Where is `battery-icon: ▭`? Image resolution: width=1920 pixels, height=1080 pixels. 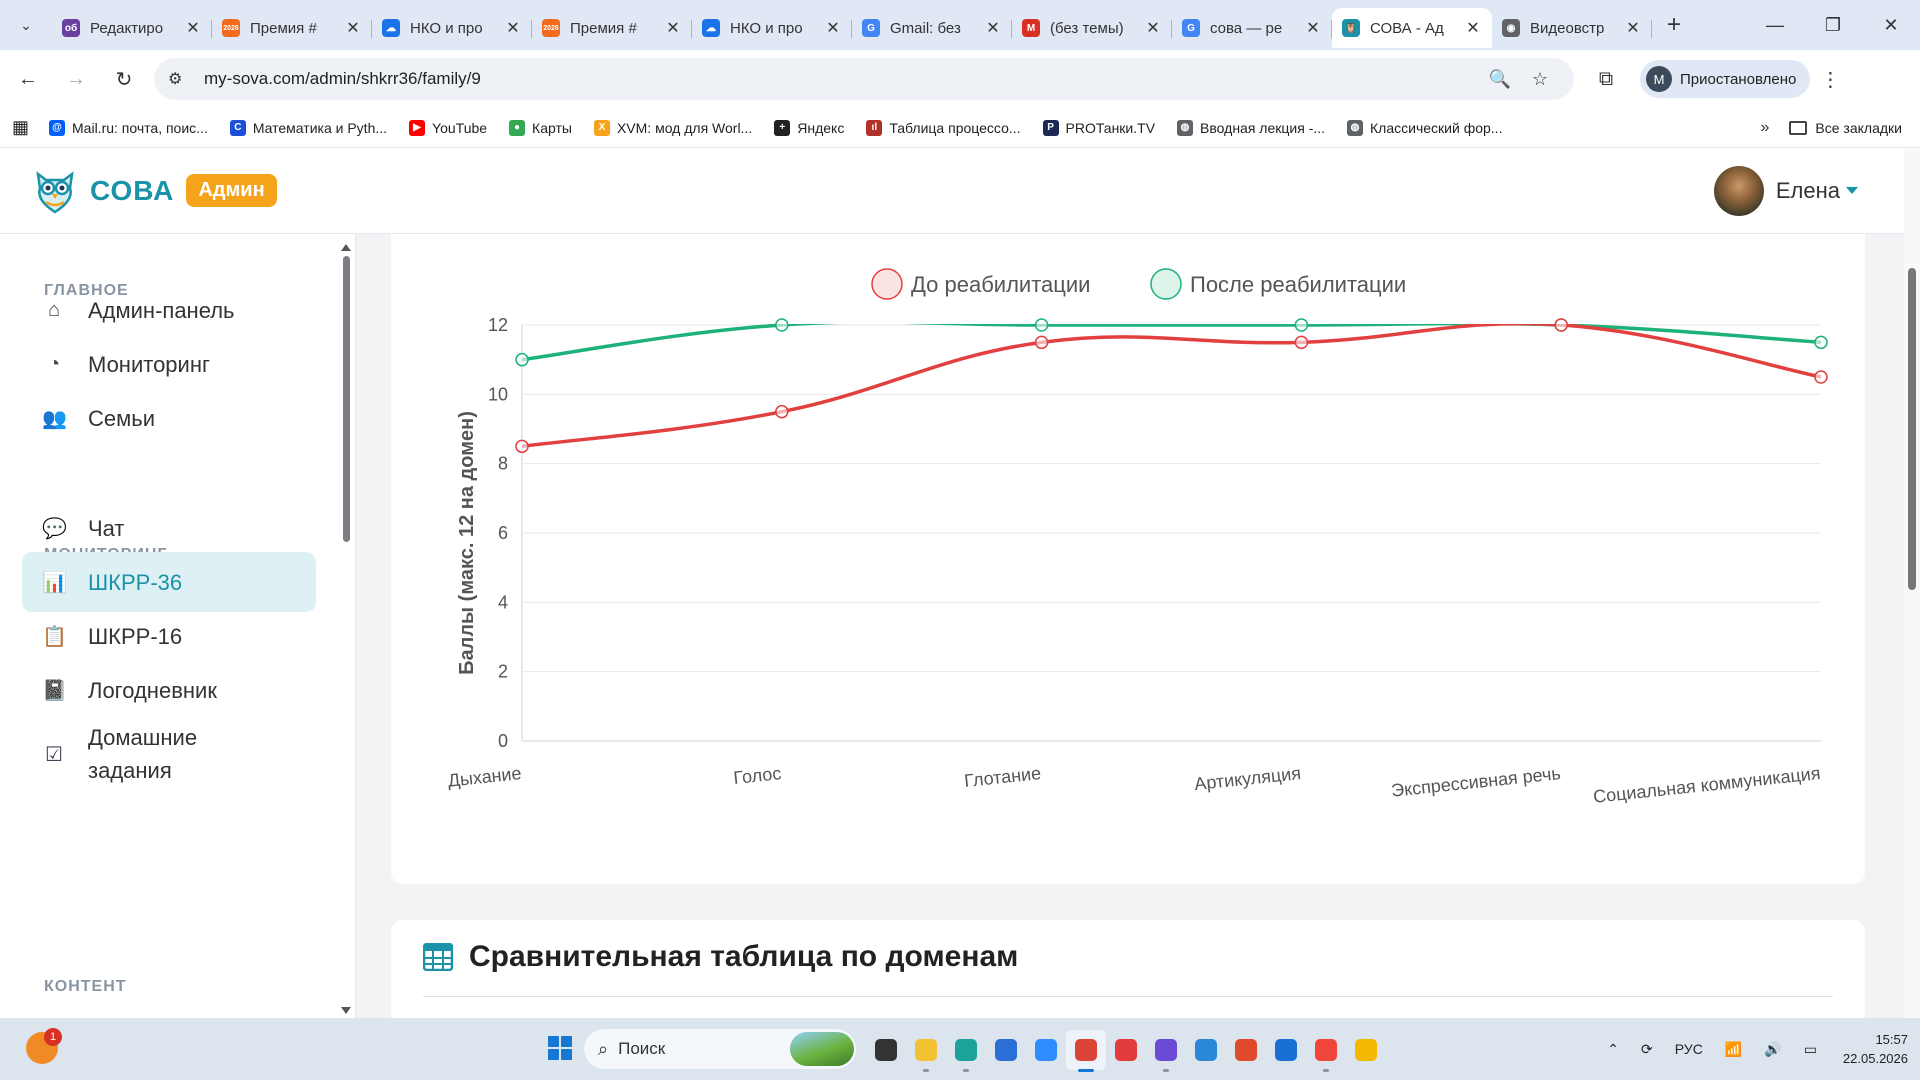
battery-icon: ▭ is located at coordinates (1810, 1049).